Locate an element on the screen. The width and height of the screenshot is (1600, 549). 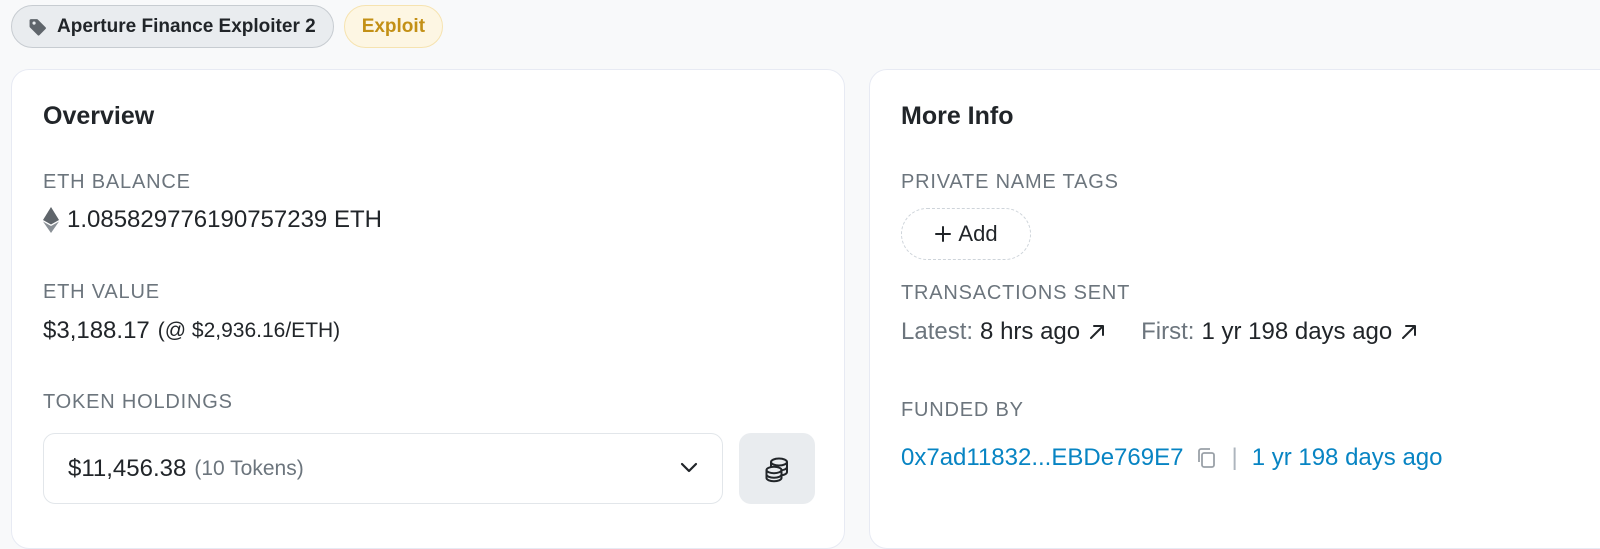
funded-age-link: 1 yr 198 days ago is located at coordinates (1347, 458).